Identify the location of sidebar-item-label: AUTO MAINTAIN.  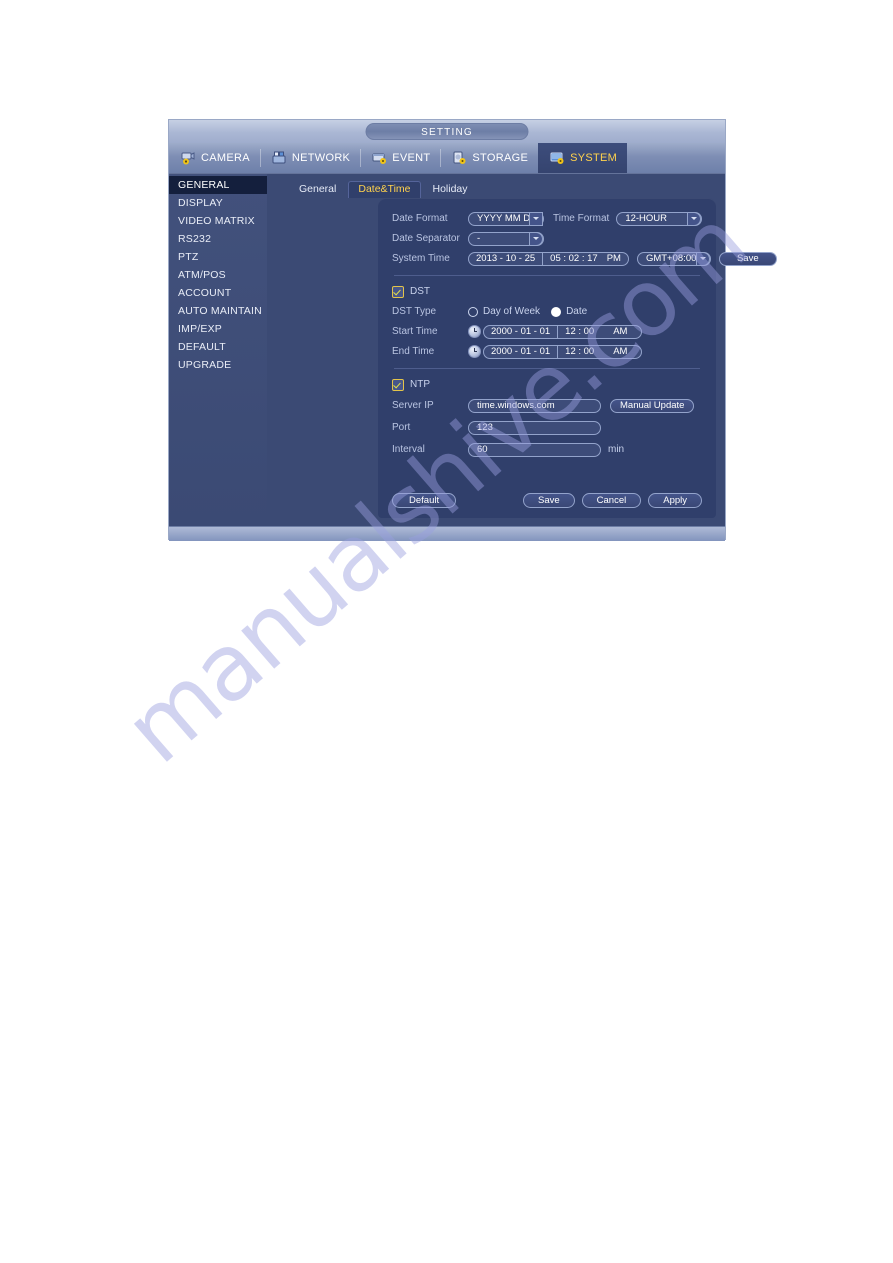
(220, 311).